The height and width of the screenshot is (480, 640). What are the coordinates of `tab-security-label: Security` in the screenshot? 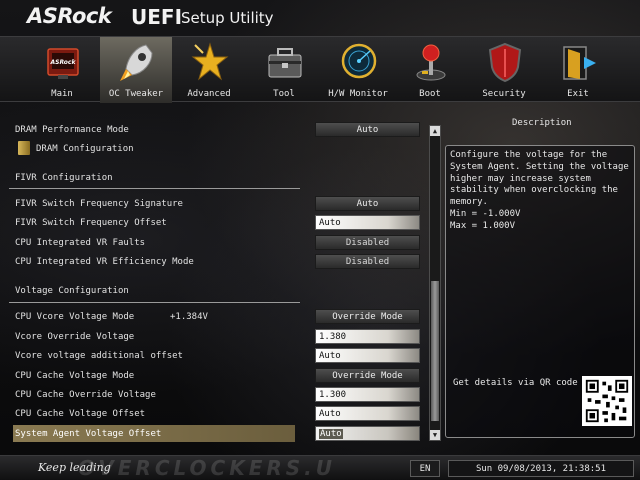 It's located at (504, 94).